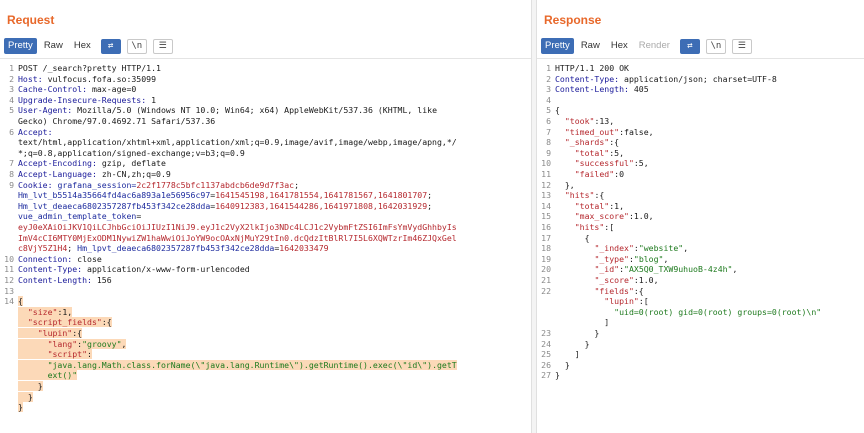 The height and width of the screenshot is (433, 864). What do you see at coordinates (546, 216) in the screenshot?
I see `line-number: 15` at bounding box center [546, 216].